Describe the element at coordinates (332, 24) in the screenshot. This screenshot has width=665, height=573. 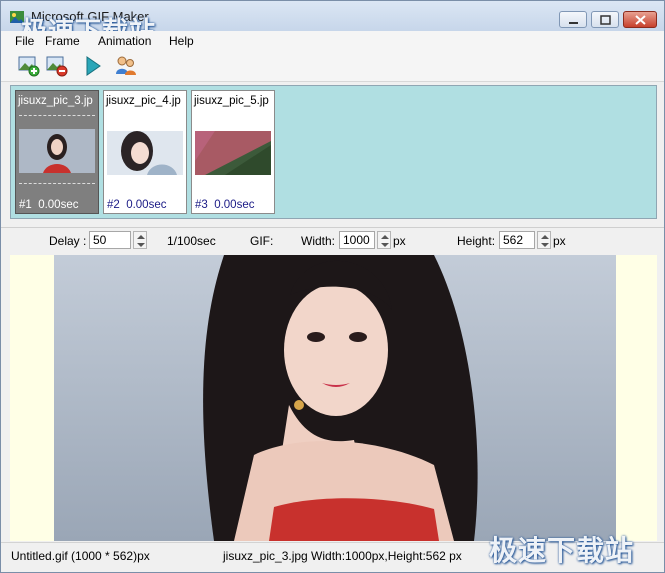
I see `title-bar: Microsoft GIF Maker 极速下载站` at that location.